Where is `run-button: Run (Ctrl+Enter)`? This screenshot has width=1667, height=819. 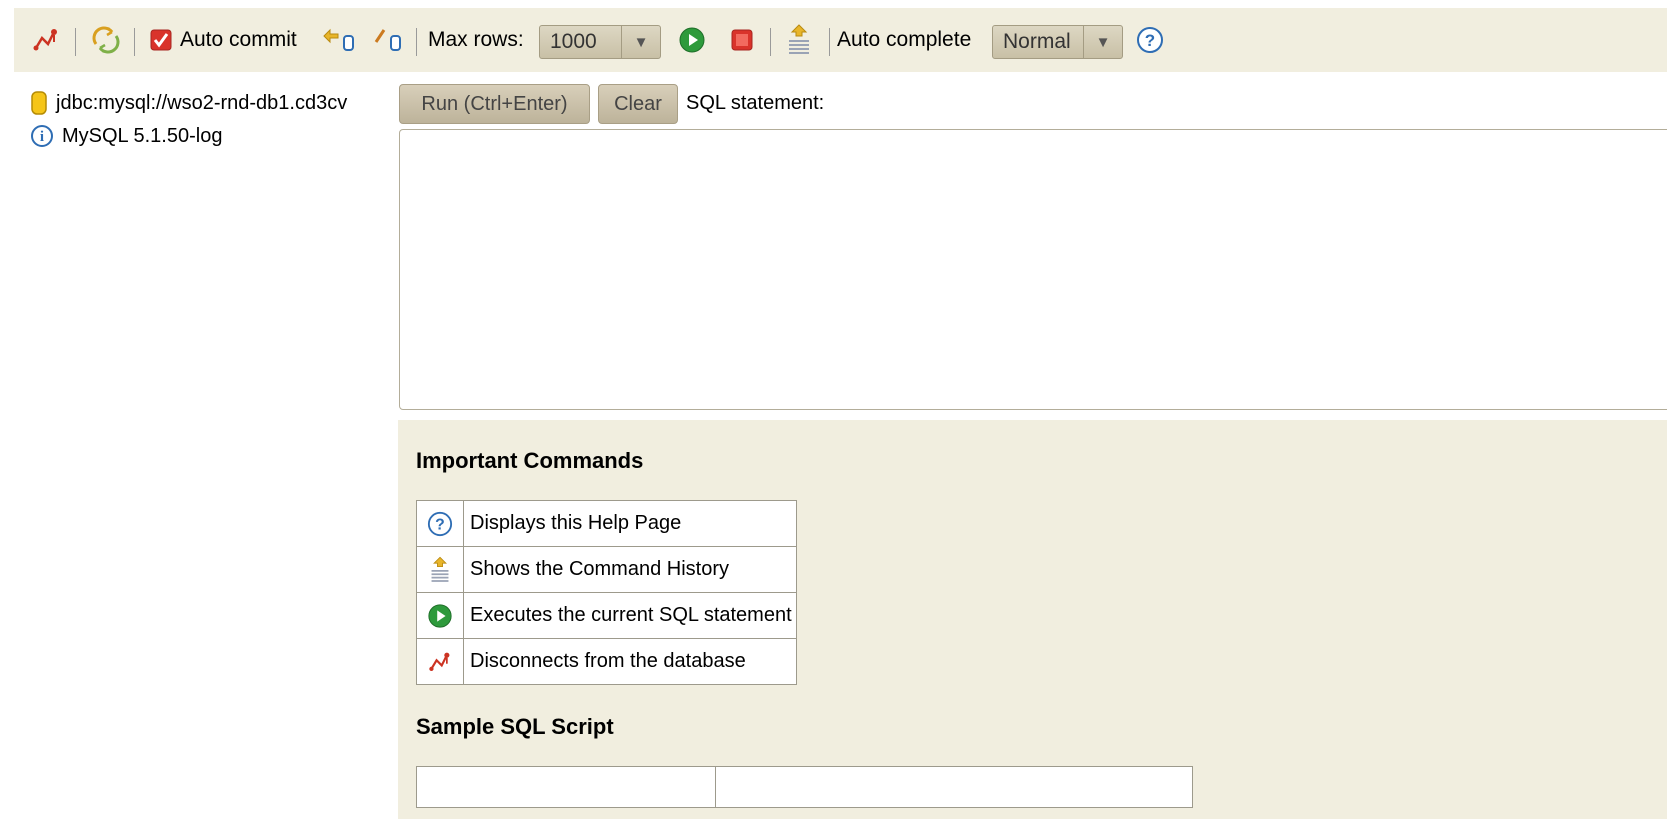
run-button: Run (Ctrl+Enter) is located at coordinates (494, 104).